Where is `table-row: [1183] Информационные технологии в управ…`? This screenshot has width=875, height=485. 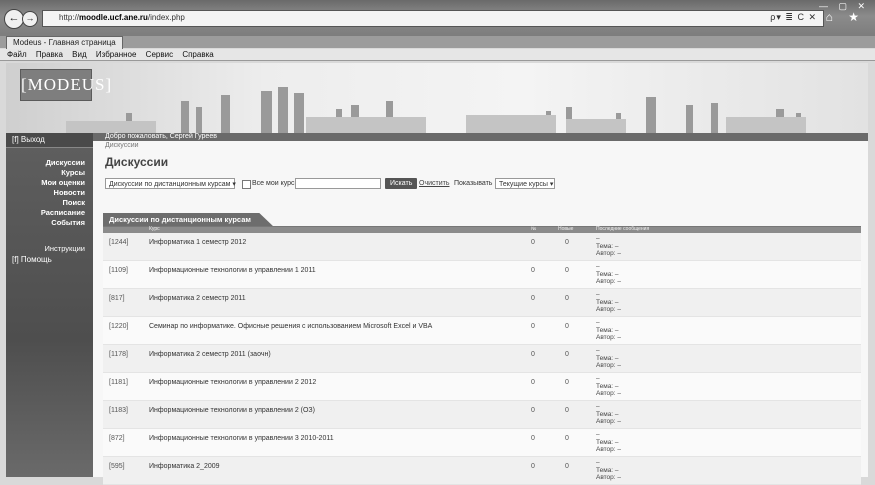 table-row: [1183] Информационные технологии в управ… is located at coordinates (482, 415).